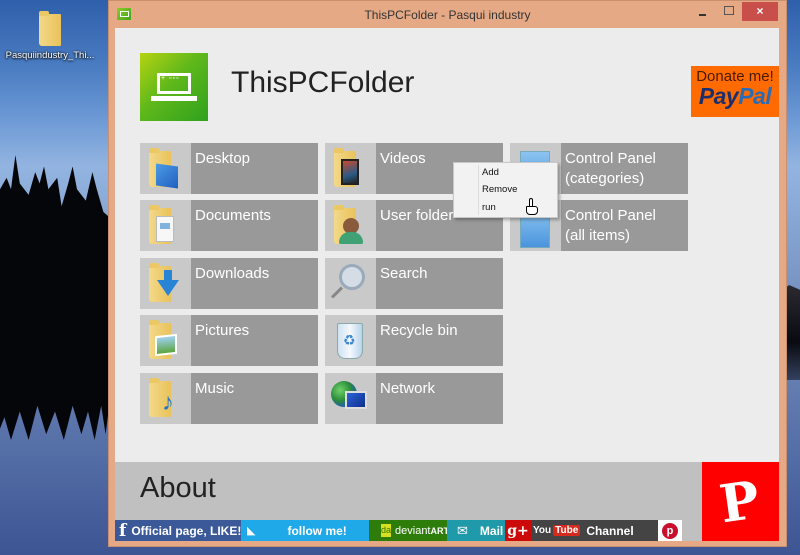 Image resolution: width=800 pixels, height=555 pixels. What do you see at coordinates (50, 28) in the screenshot?
I see `folder-icon` at bounding box center [50, 28].